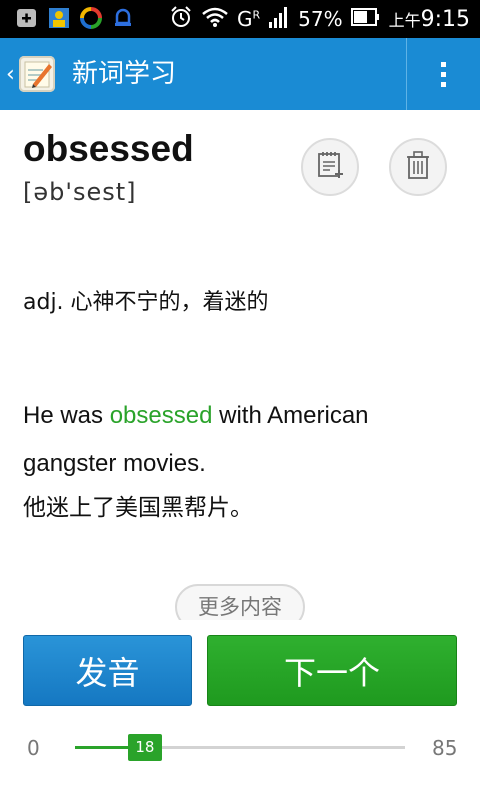 Image resolution: width=480 pixels, height=800 pixels. I want to click on progress-thumb: 18, so click(144, 747).